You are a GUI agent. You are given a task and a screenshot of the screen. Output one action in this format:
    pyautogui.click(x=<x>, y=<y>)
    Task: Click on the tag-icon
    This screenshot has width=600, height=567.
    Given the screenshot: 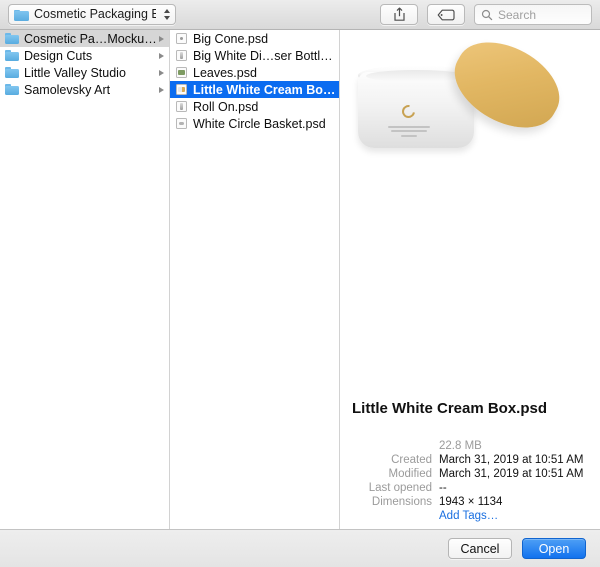 What is the action you would take?
    pyautogui.click(x=446, y=14)
    